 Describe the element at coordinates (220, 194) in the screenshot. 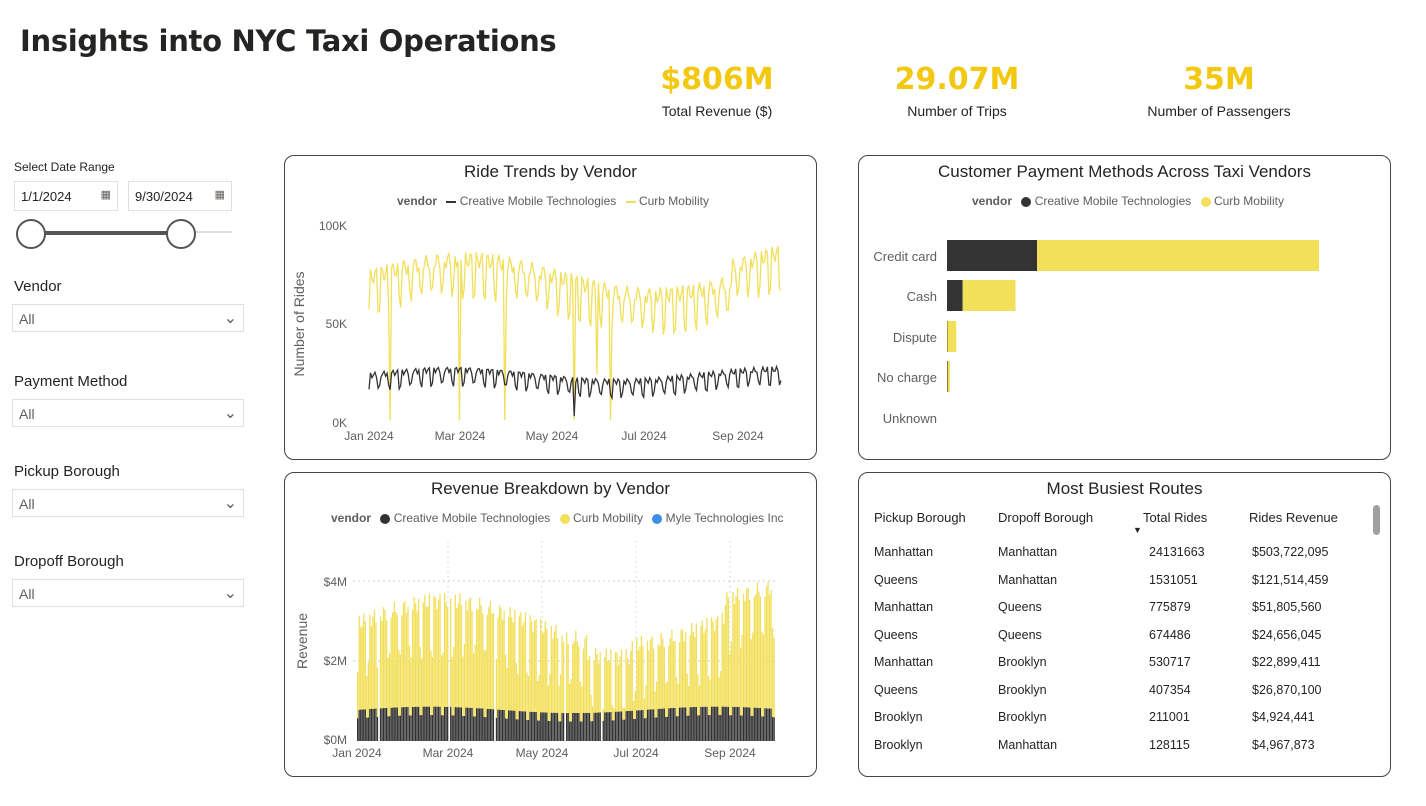

I see `calendar-icon: ▦` at that location.